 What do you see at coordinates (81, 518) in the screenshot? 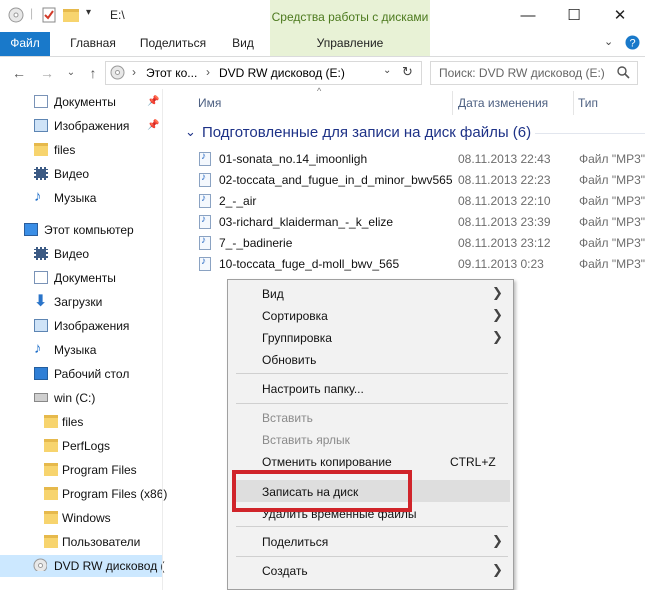
I see `sidebar-item-windows: Windows` at bounding box center [81, 518].